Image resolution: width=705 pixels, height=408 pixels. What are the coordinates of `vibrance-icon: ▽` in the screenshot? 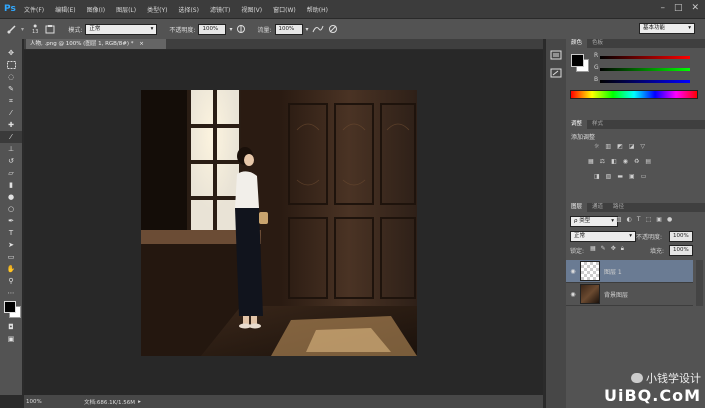 It's located at (642, 146).